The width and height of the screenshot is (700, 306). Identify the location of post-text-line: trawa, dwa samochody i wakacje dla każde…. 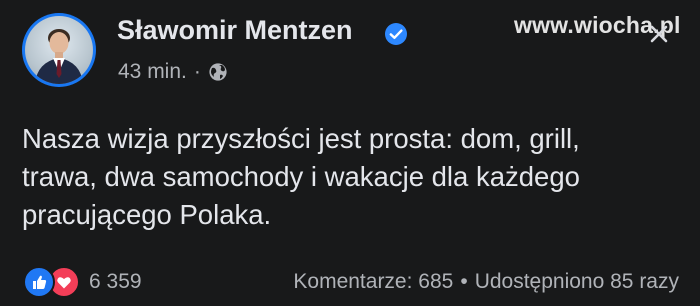
(301, 176).